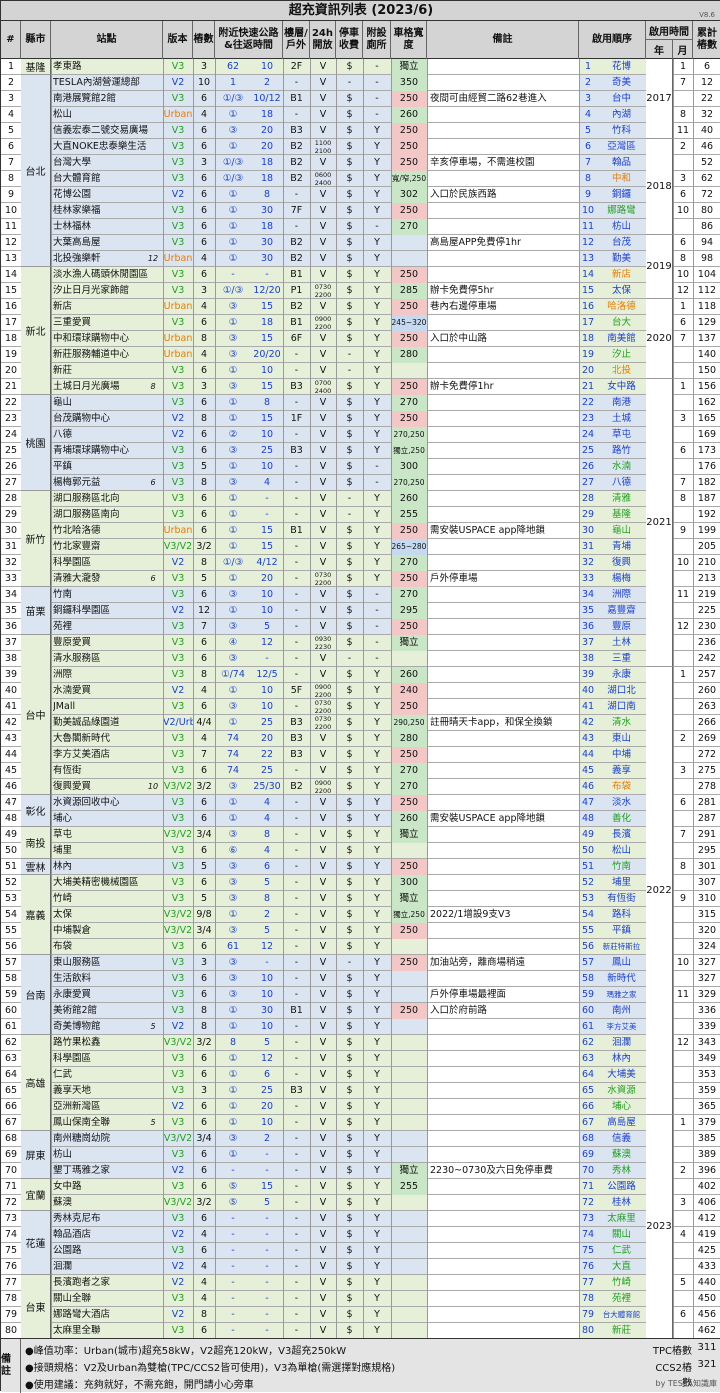 Image resolution: width=720 pixels, height=1393 pixels. Describe the element at coordinates (707, 1058) in the screenshot. I see `cumulative-stalls: 349` at that location.